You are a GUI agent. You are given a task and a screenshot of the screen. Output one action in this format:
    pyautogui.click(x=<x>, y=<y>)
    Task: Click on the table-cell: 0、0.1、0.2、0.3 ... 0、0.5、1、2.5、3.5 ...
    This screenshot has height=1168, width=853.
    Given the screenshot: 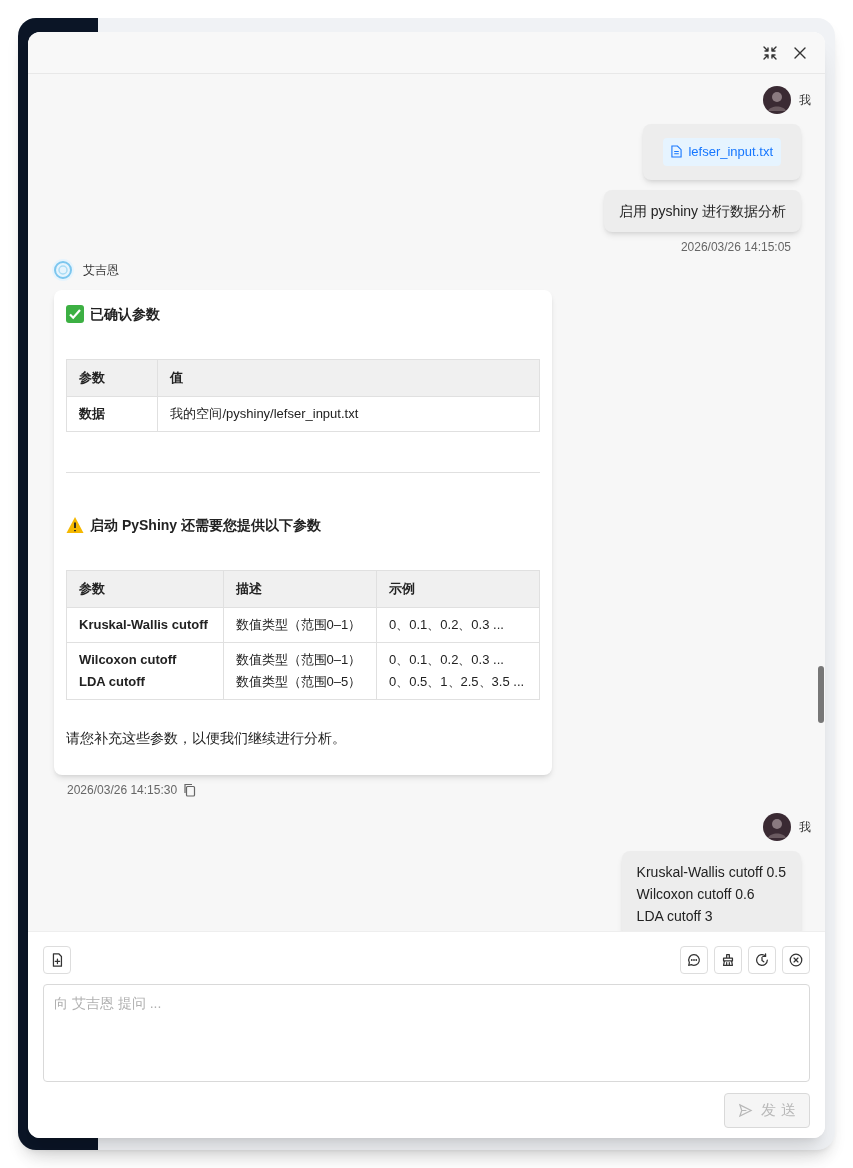 What is the action you would take?
    pyautogui.click(x=458, y=670)
    